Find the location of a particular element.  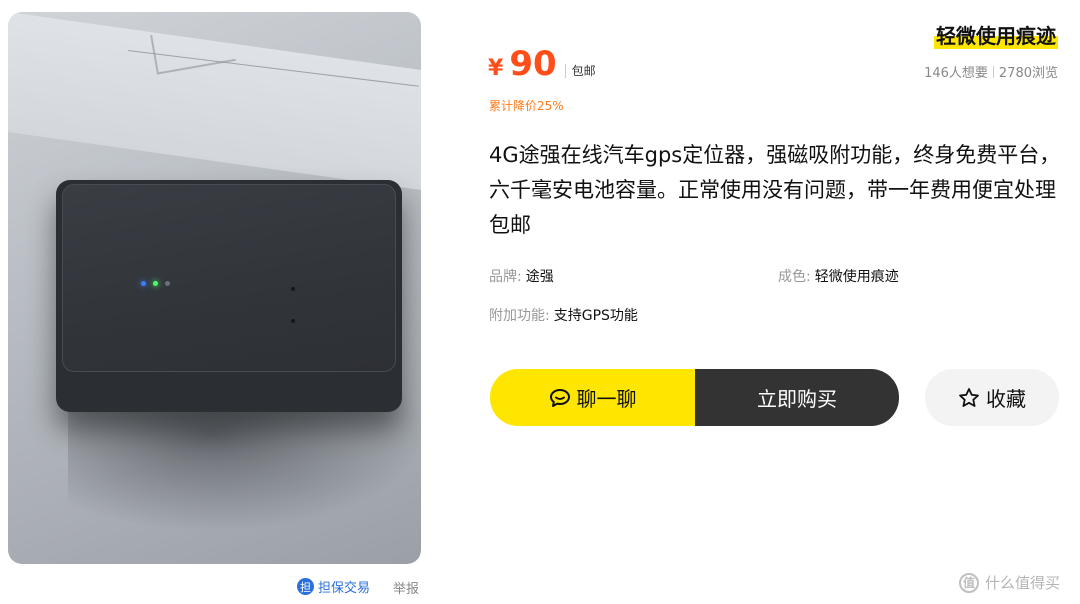

watermark-text: 什么值得买 is located at coordinates (1022, 583).